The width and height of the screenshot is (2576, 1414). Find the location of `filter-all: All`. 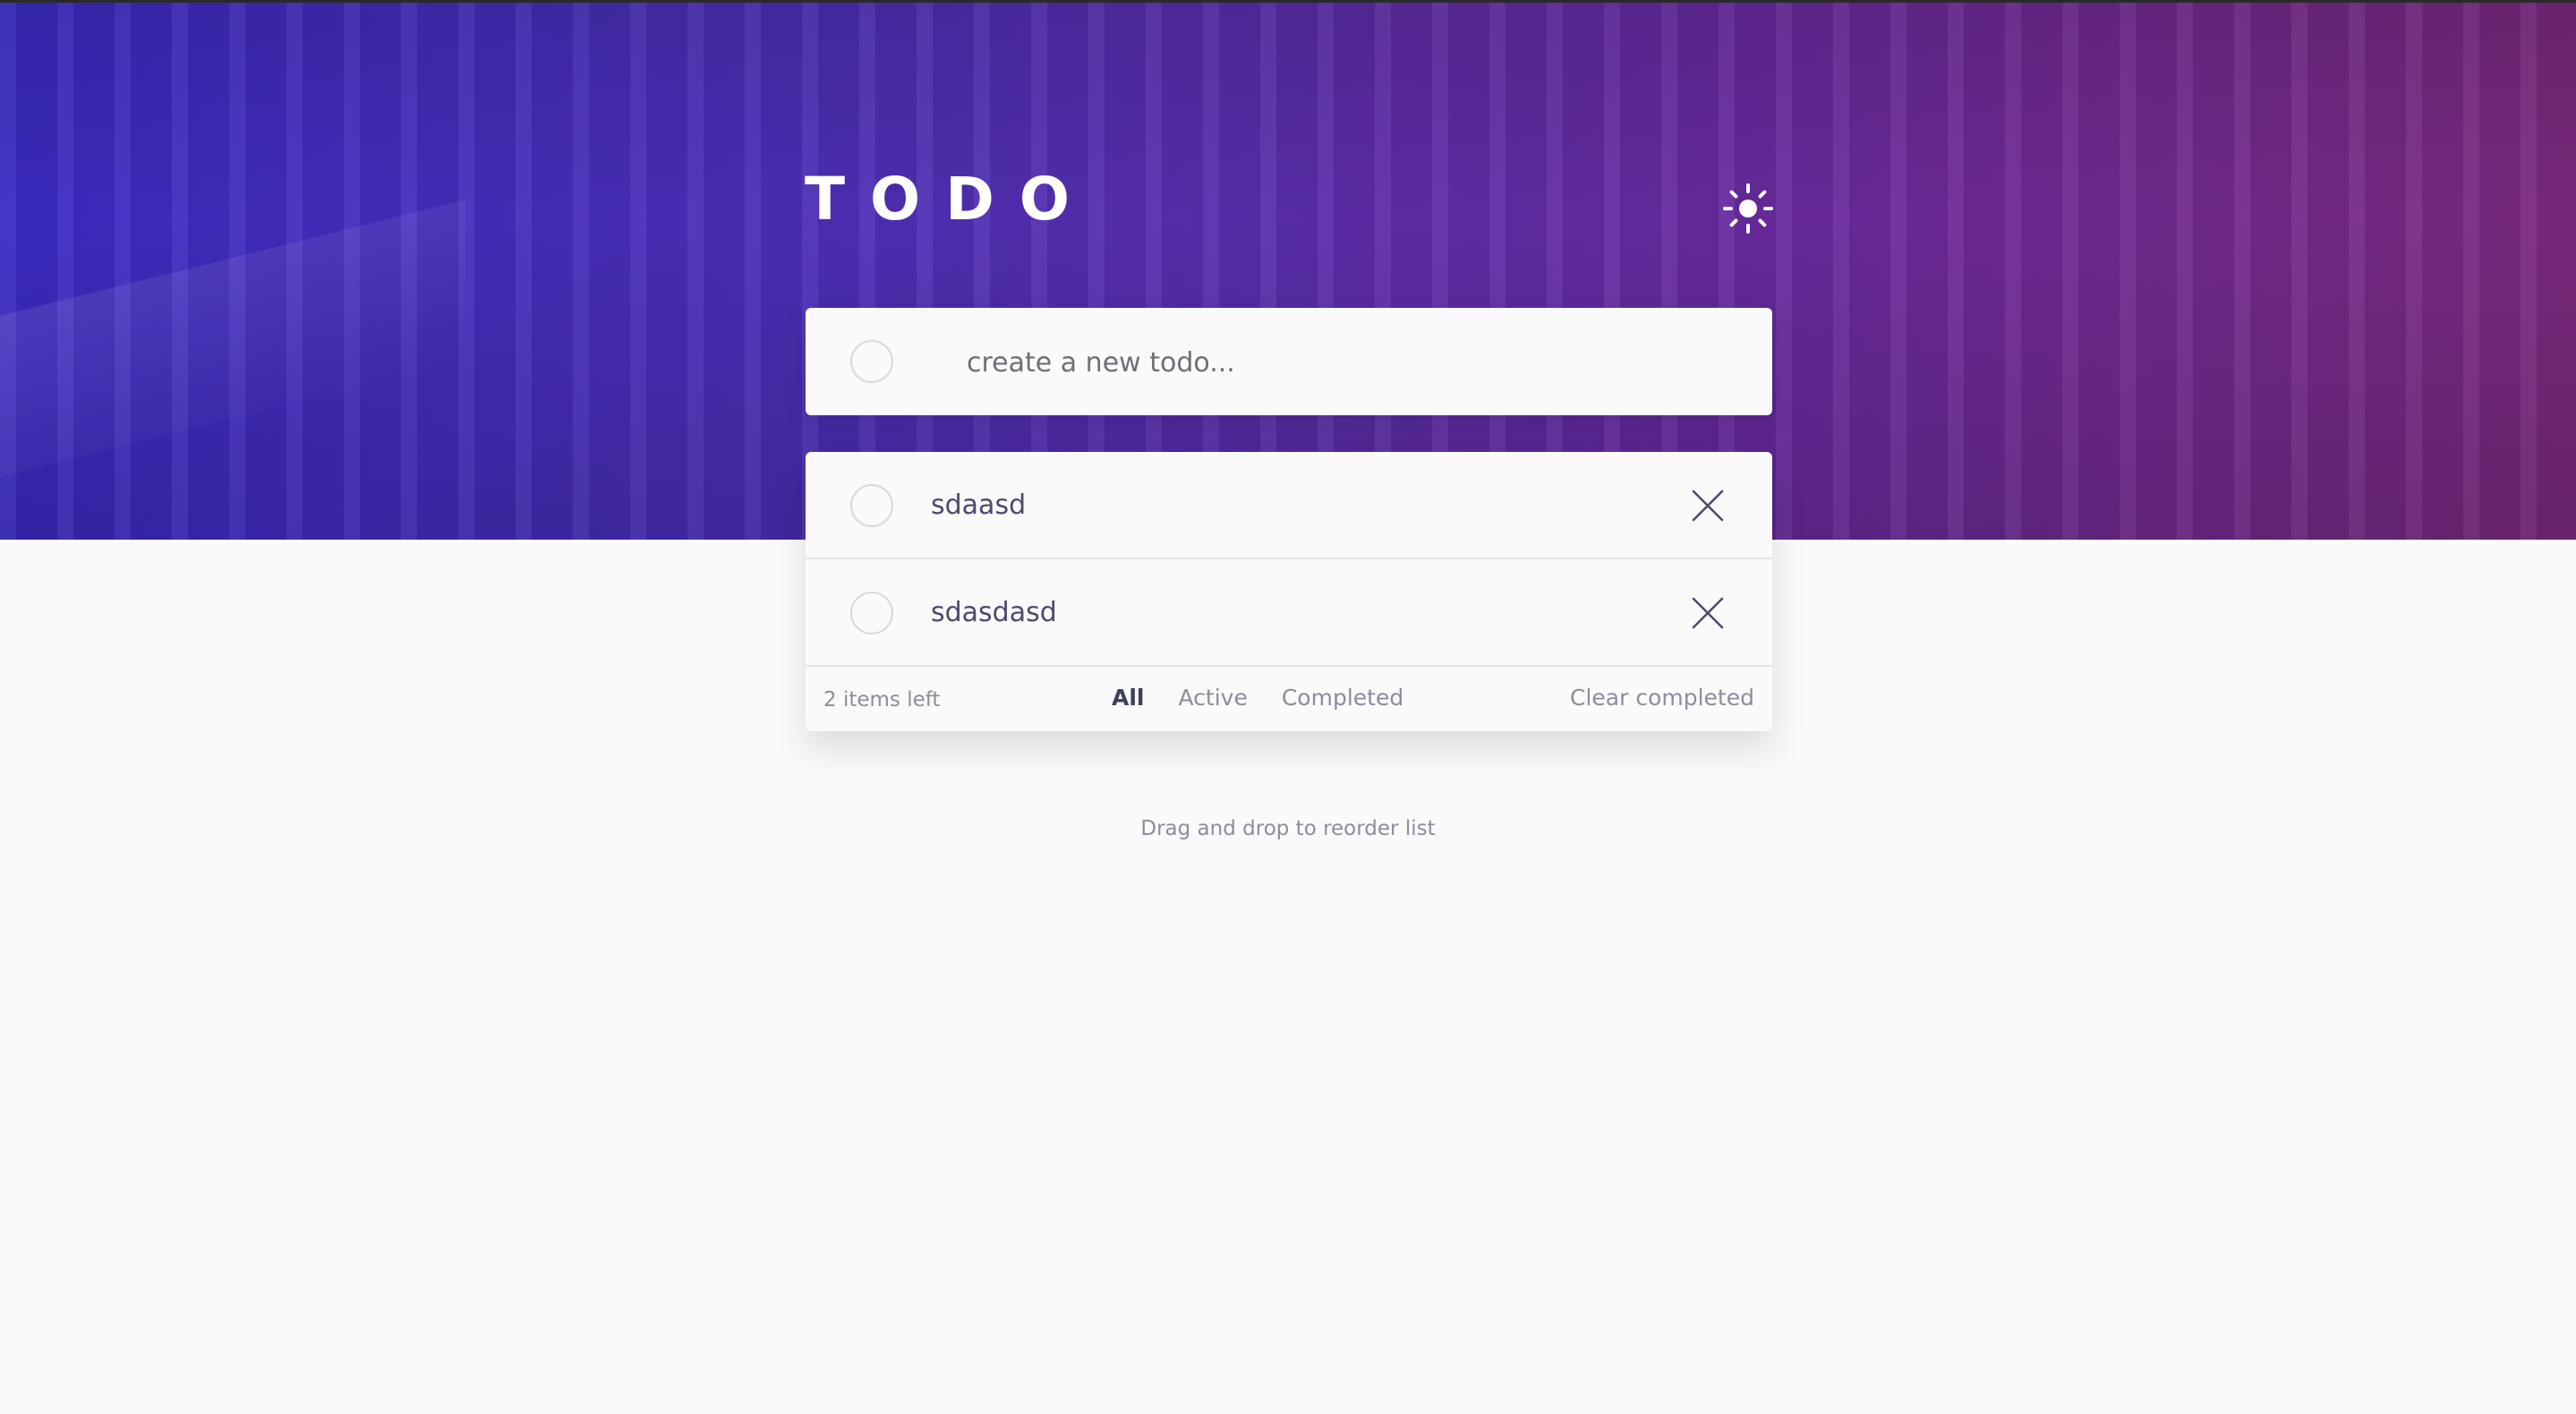

filter-all: All is located at coordinates (1128, 698).